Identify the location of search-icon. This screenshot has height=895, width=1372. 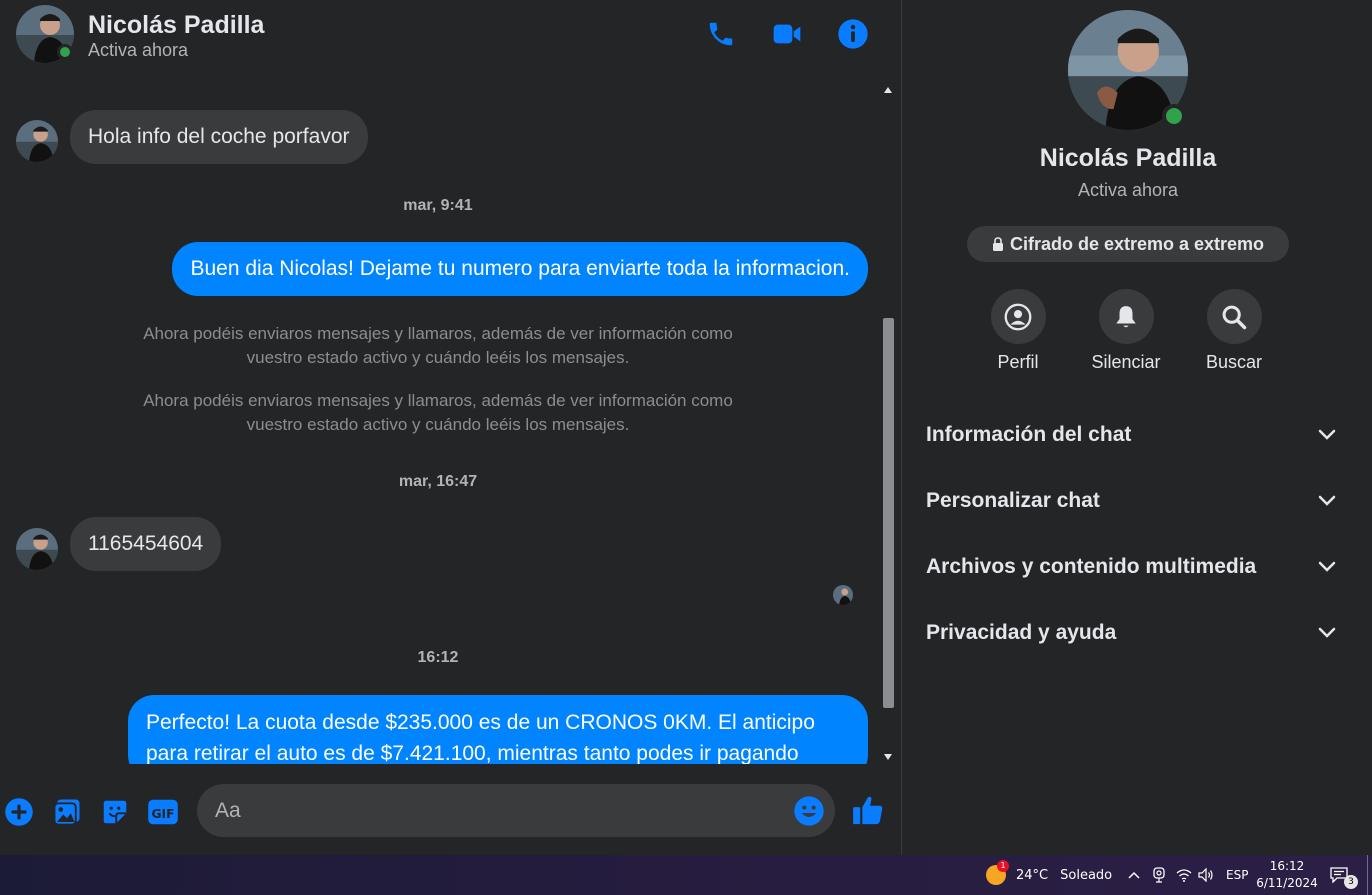
(1234, 317).